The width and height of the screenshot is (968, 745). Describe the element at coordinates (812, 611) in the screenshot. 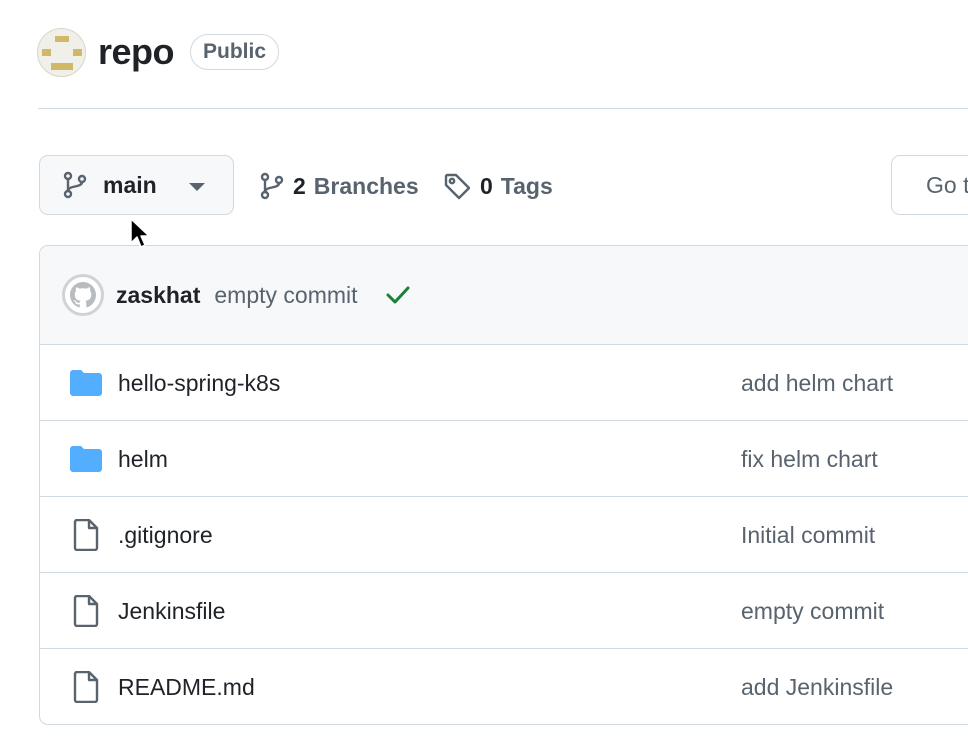

I see `file-commit-message-link: empty commit` at that location.